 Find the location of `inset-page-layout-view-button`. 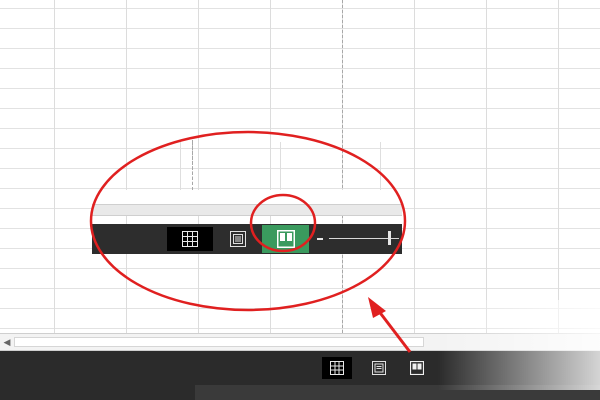

inset-page-layout-view-button is located at coordinates (238, 239).